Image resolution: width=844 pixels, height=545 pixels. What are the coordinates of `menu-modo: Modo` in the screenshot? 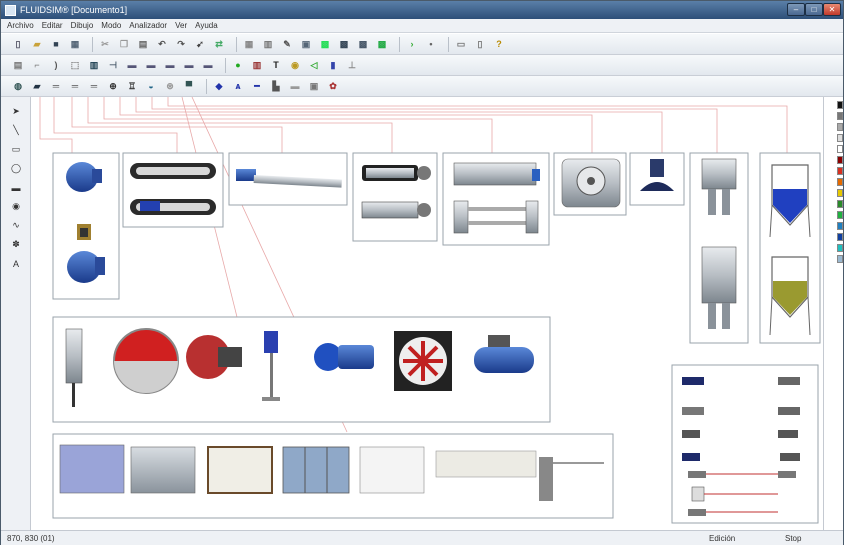 It's located at (111, 25).